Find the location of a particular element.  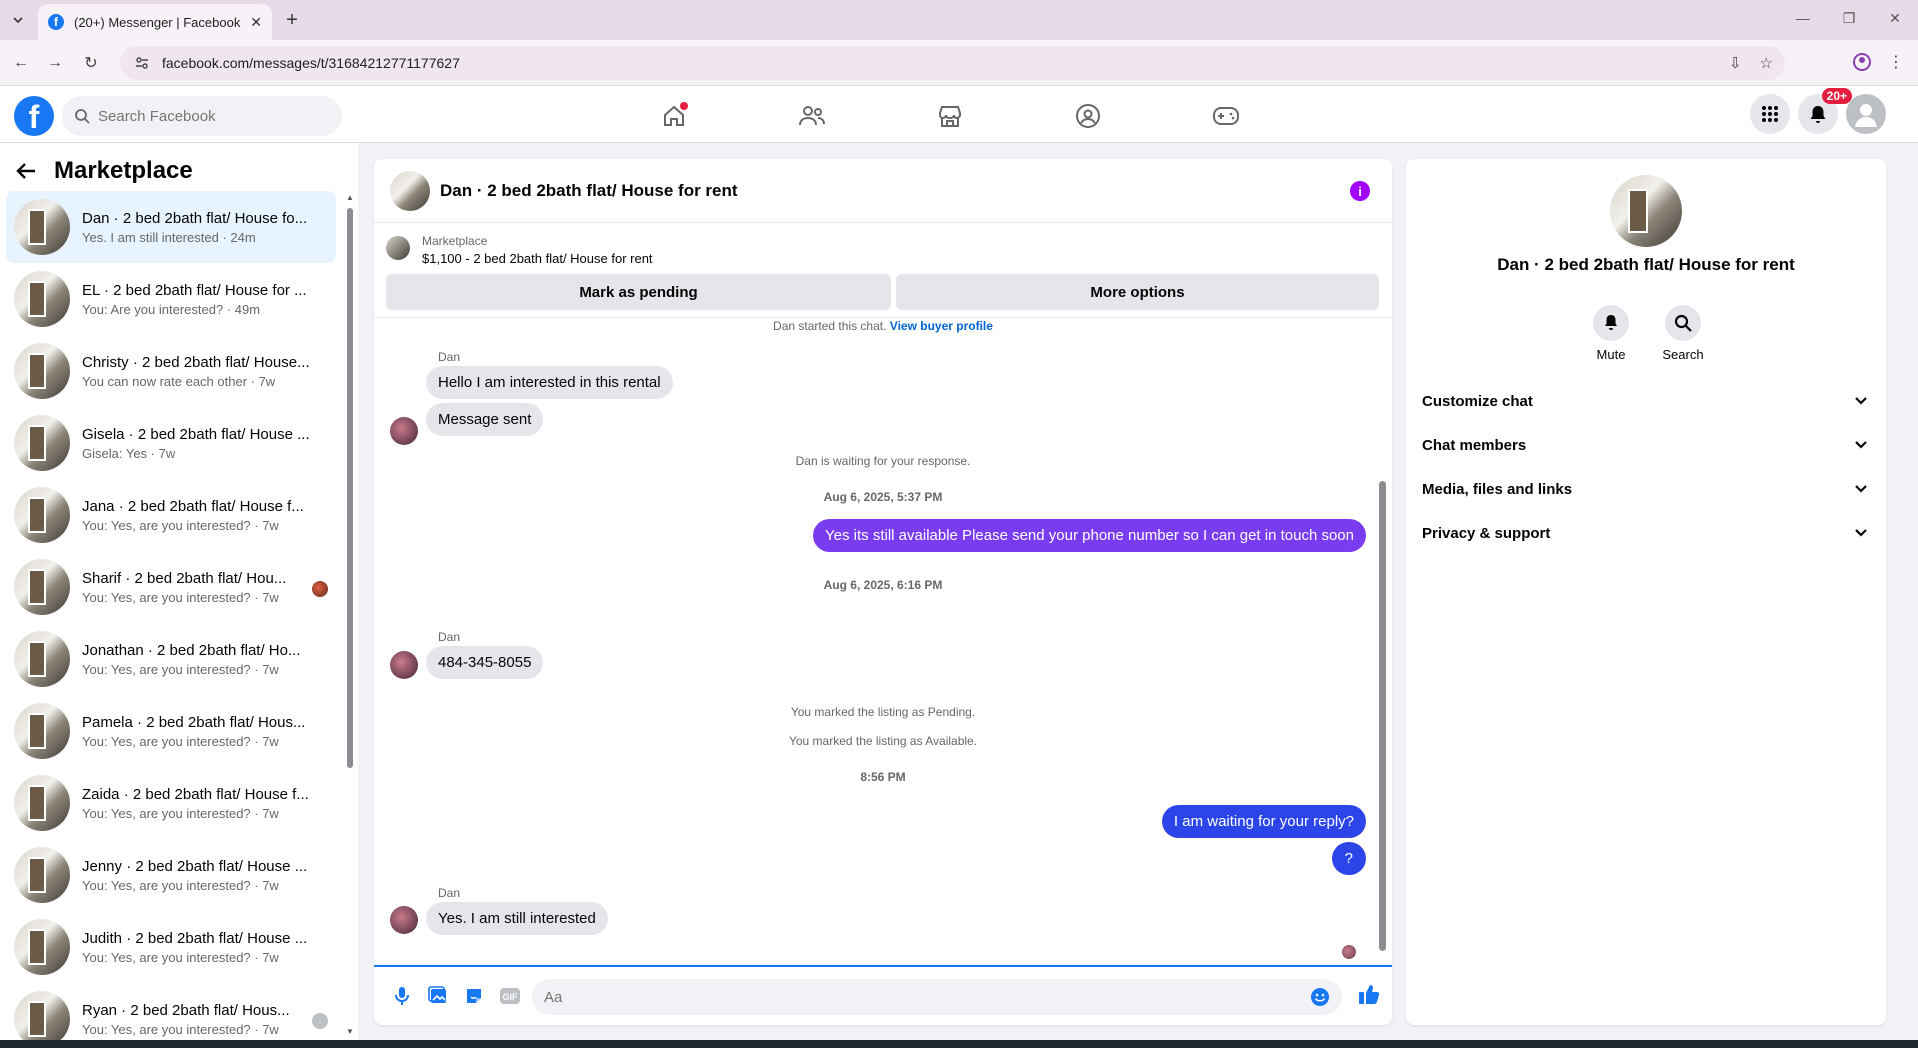

incoming-message: 484-345-8055 is located at coordinates (485, 662).